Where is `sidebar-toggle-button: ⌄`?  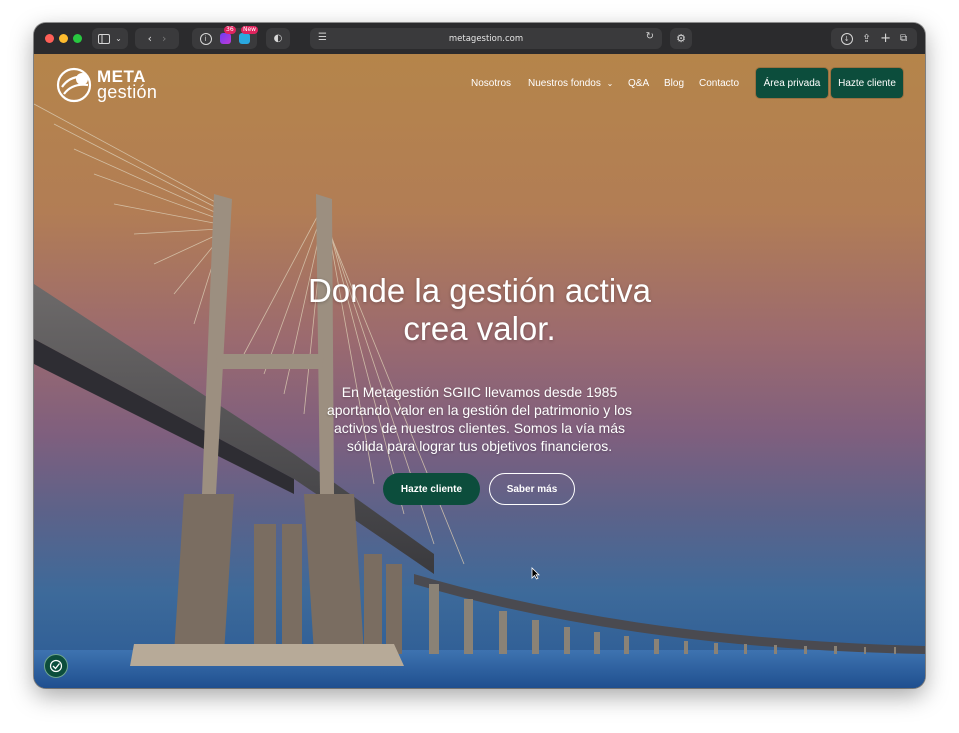 sidebar-toggle-button: ⌄ is located at coordinates (110, 38).